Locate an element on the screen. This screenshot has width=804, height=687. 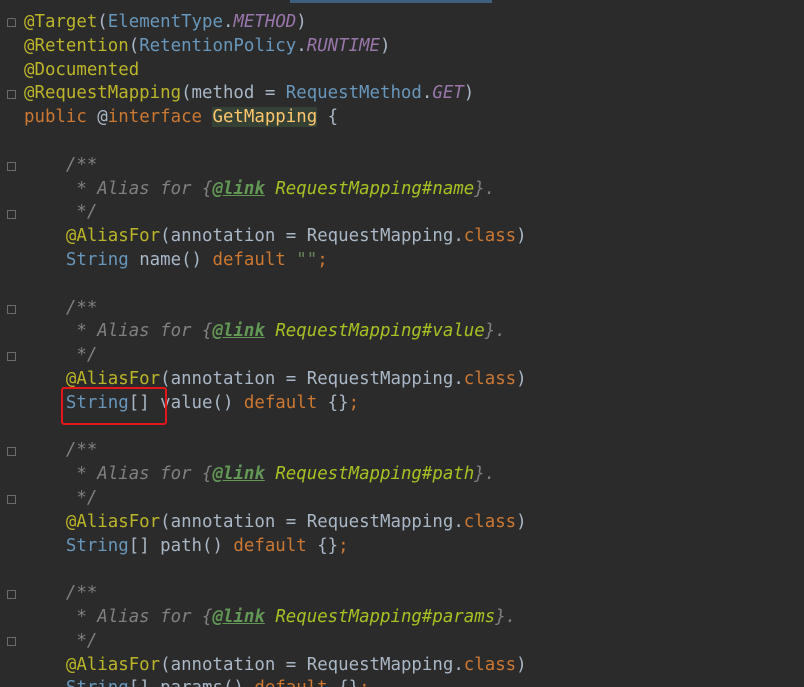
code-line: String[] params() default {}; is located at coordinates (197, 682).